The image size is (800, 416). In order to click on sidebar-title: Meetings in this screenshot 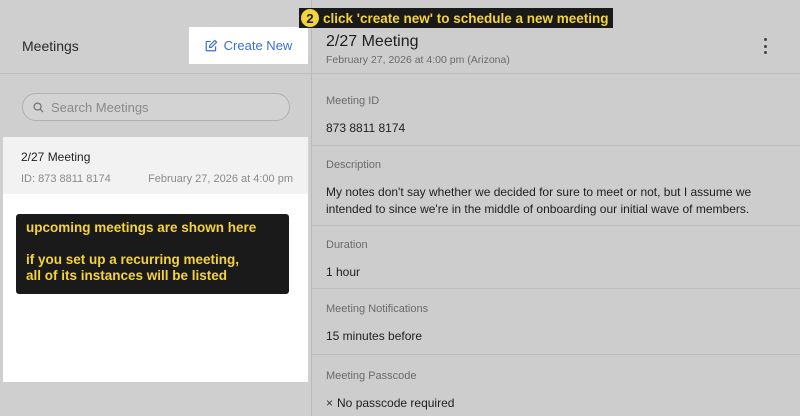, I will do `click(50, 46)`.